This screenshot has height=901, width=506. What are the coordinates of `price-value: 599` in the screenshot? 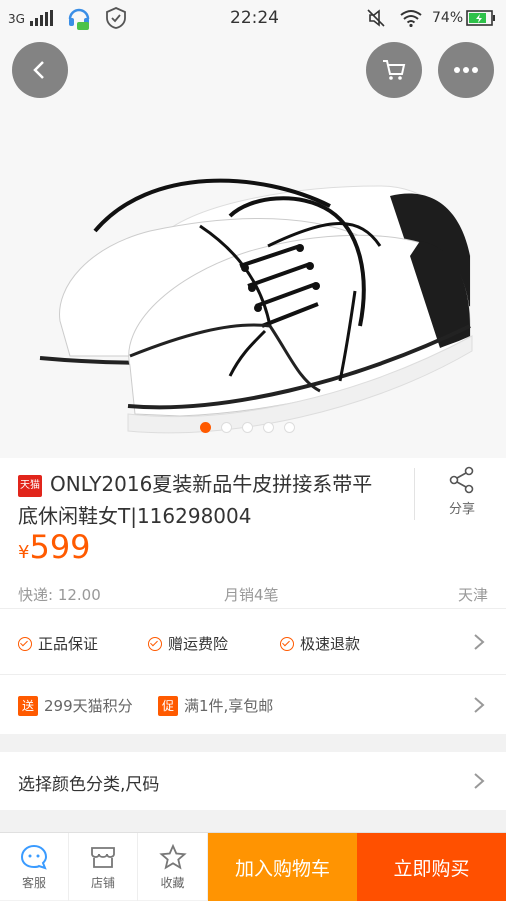 It's located at (60, 547).